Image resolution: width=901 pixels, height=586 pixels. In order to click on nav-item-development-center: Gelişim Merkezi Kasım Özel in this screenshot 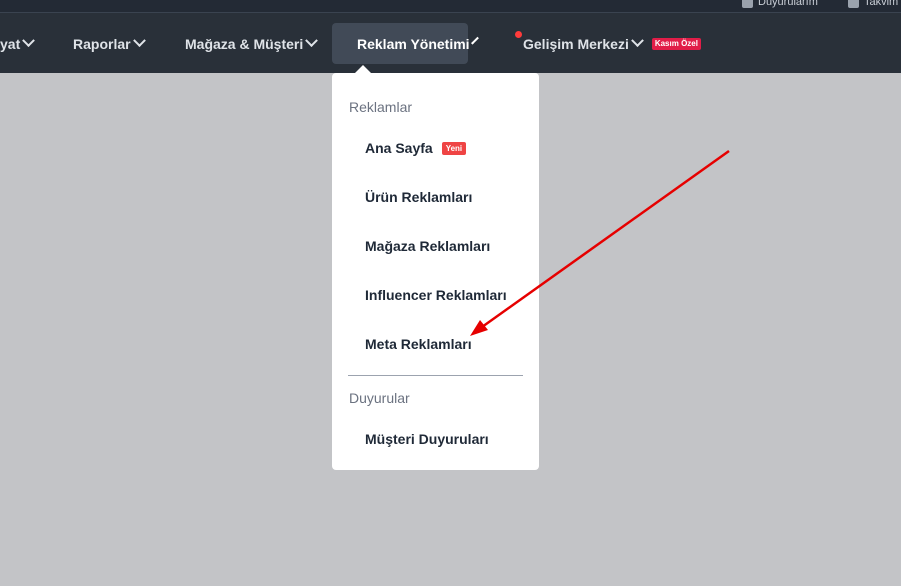, I will do `click(608, 43)`.